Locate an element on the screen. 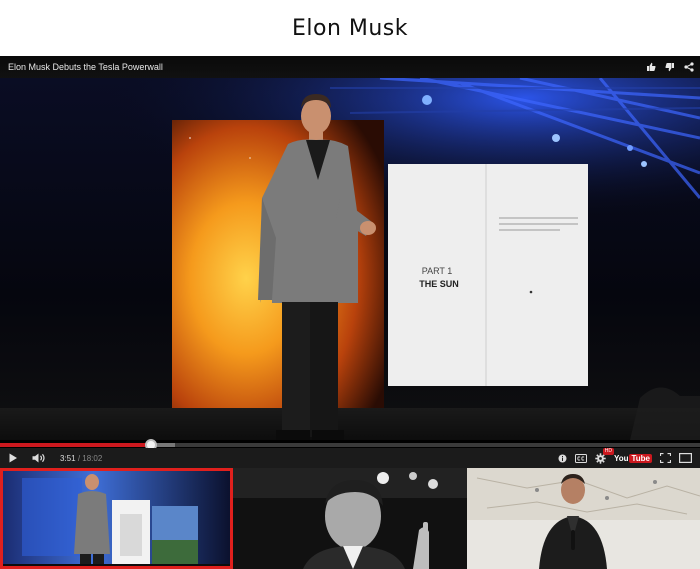 The height and width of the screenshot is (569, 700). youtube-logo-you: You is located at coordinates (621, 458).